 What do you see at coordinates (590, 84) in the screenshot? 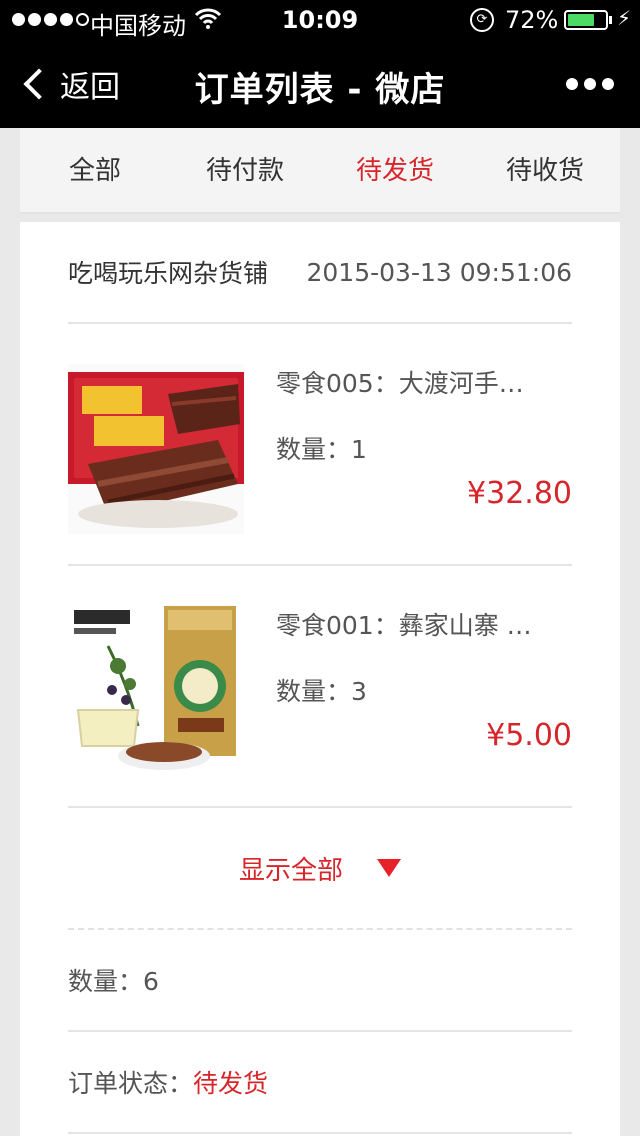
I see `more-options-button` at bounding box center [590, 84].